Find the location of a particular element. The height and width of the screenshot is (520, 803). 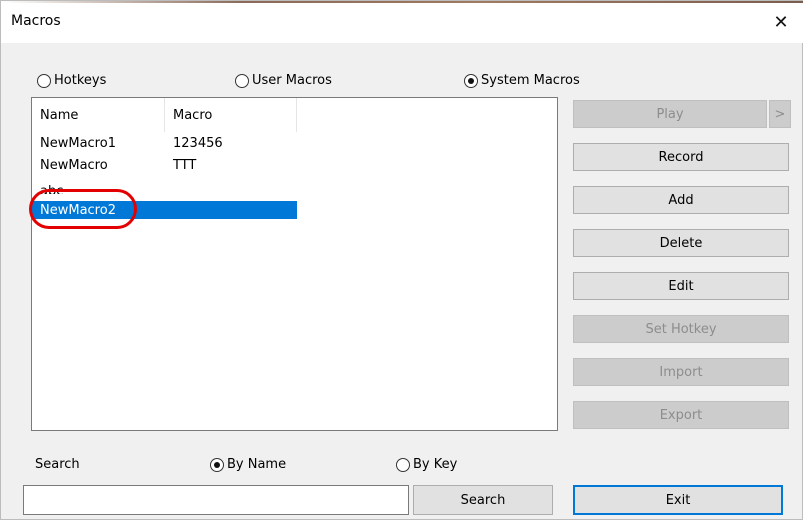

window-title: Macros is located at coordinates (36, 21).